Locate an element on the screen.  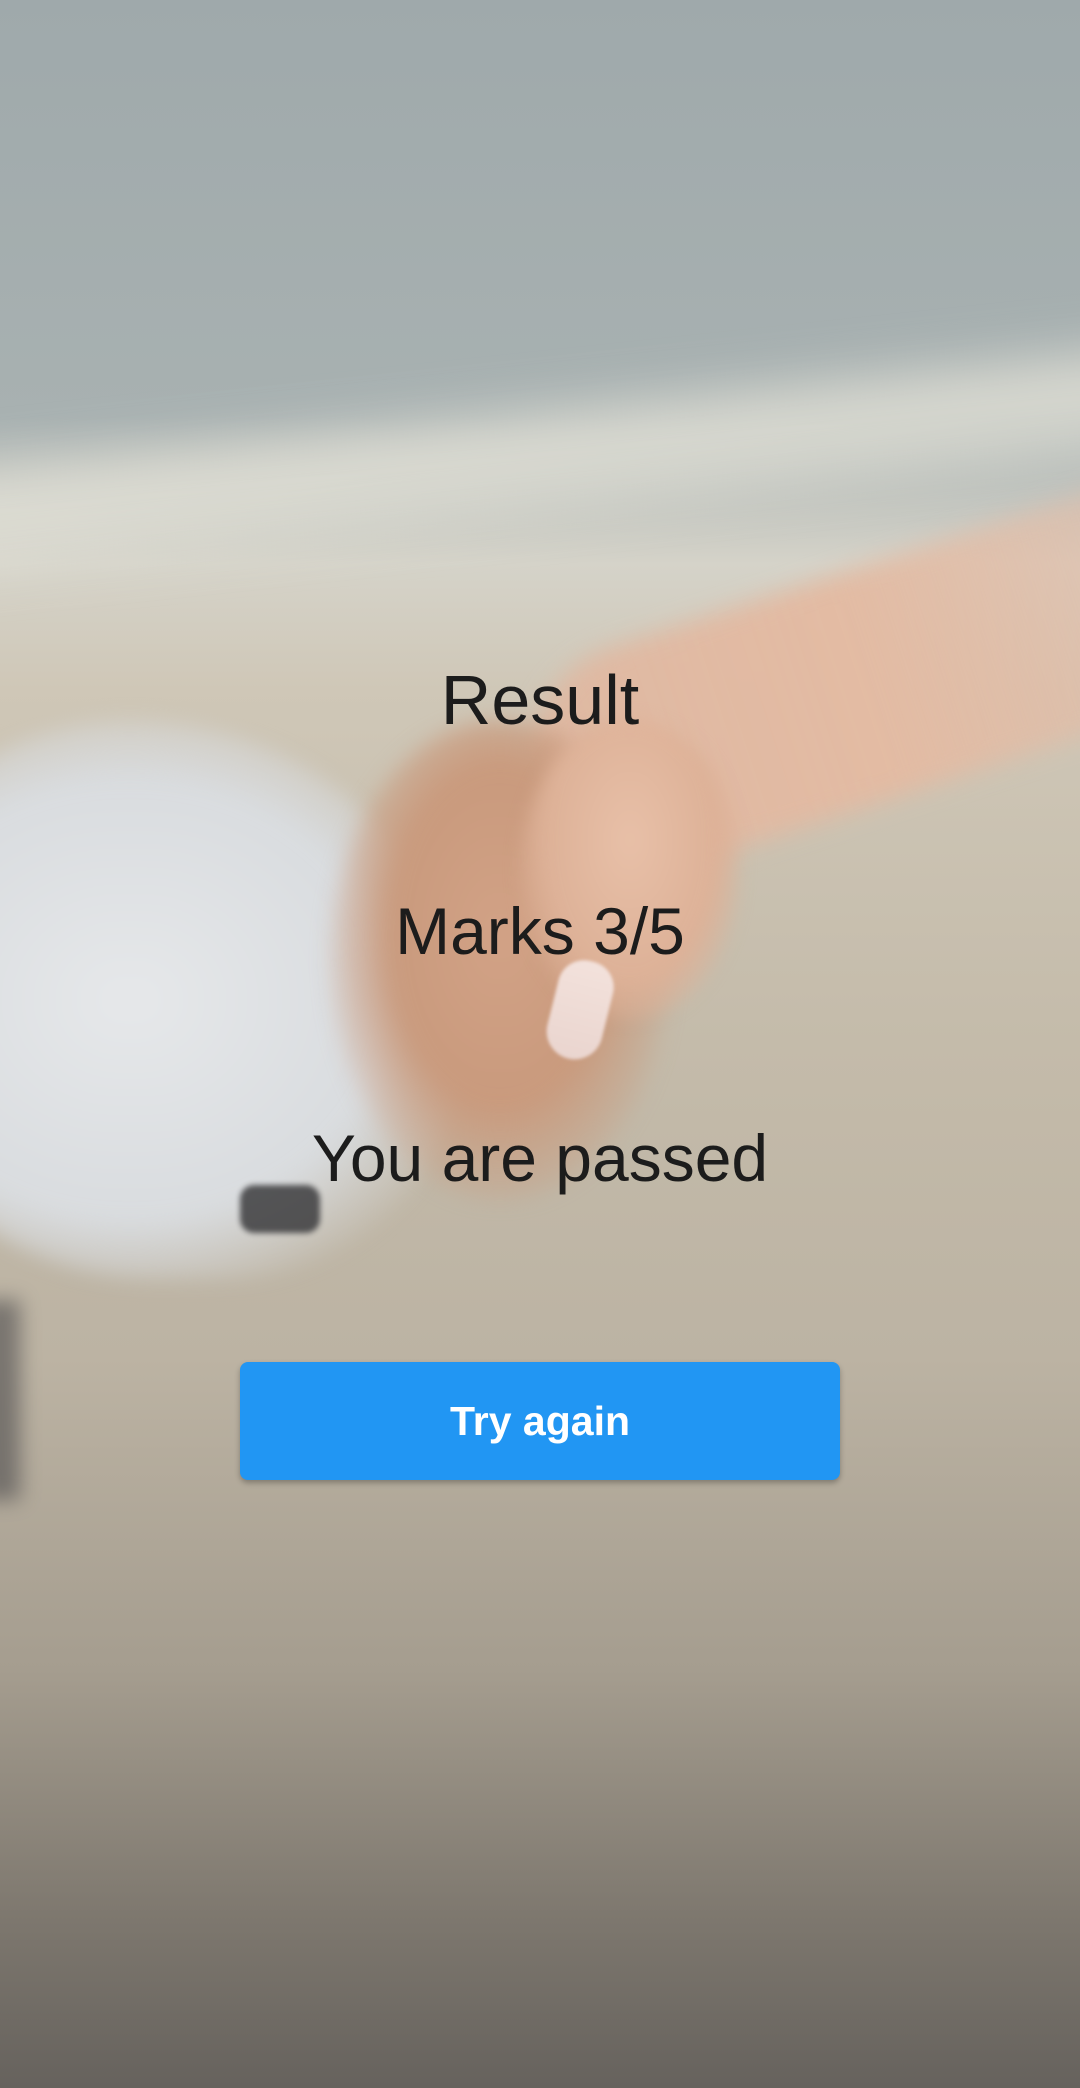
try-again-button: Try again is located at coordinates (540, 1421).